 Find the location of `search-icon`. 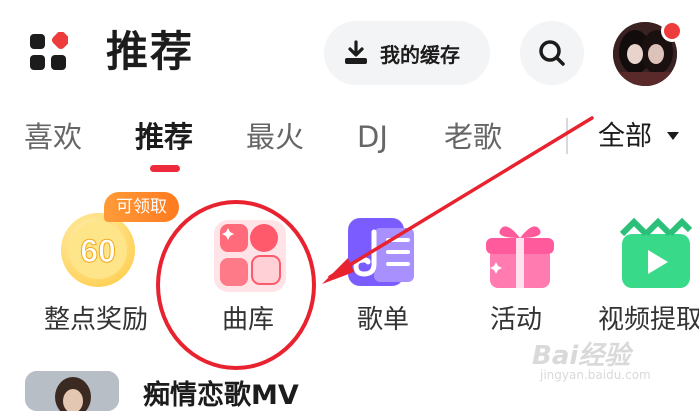

search-icon is located at coordinates (552, 53).